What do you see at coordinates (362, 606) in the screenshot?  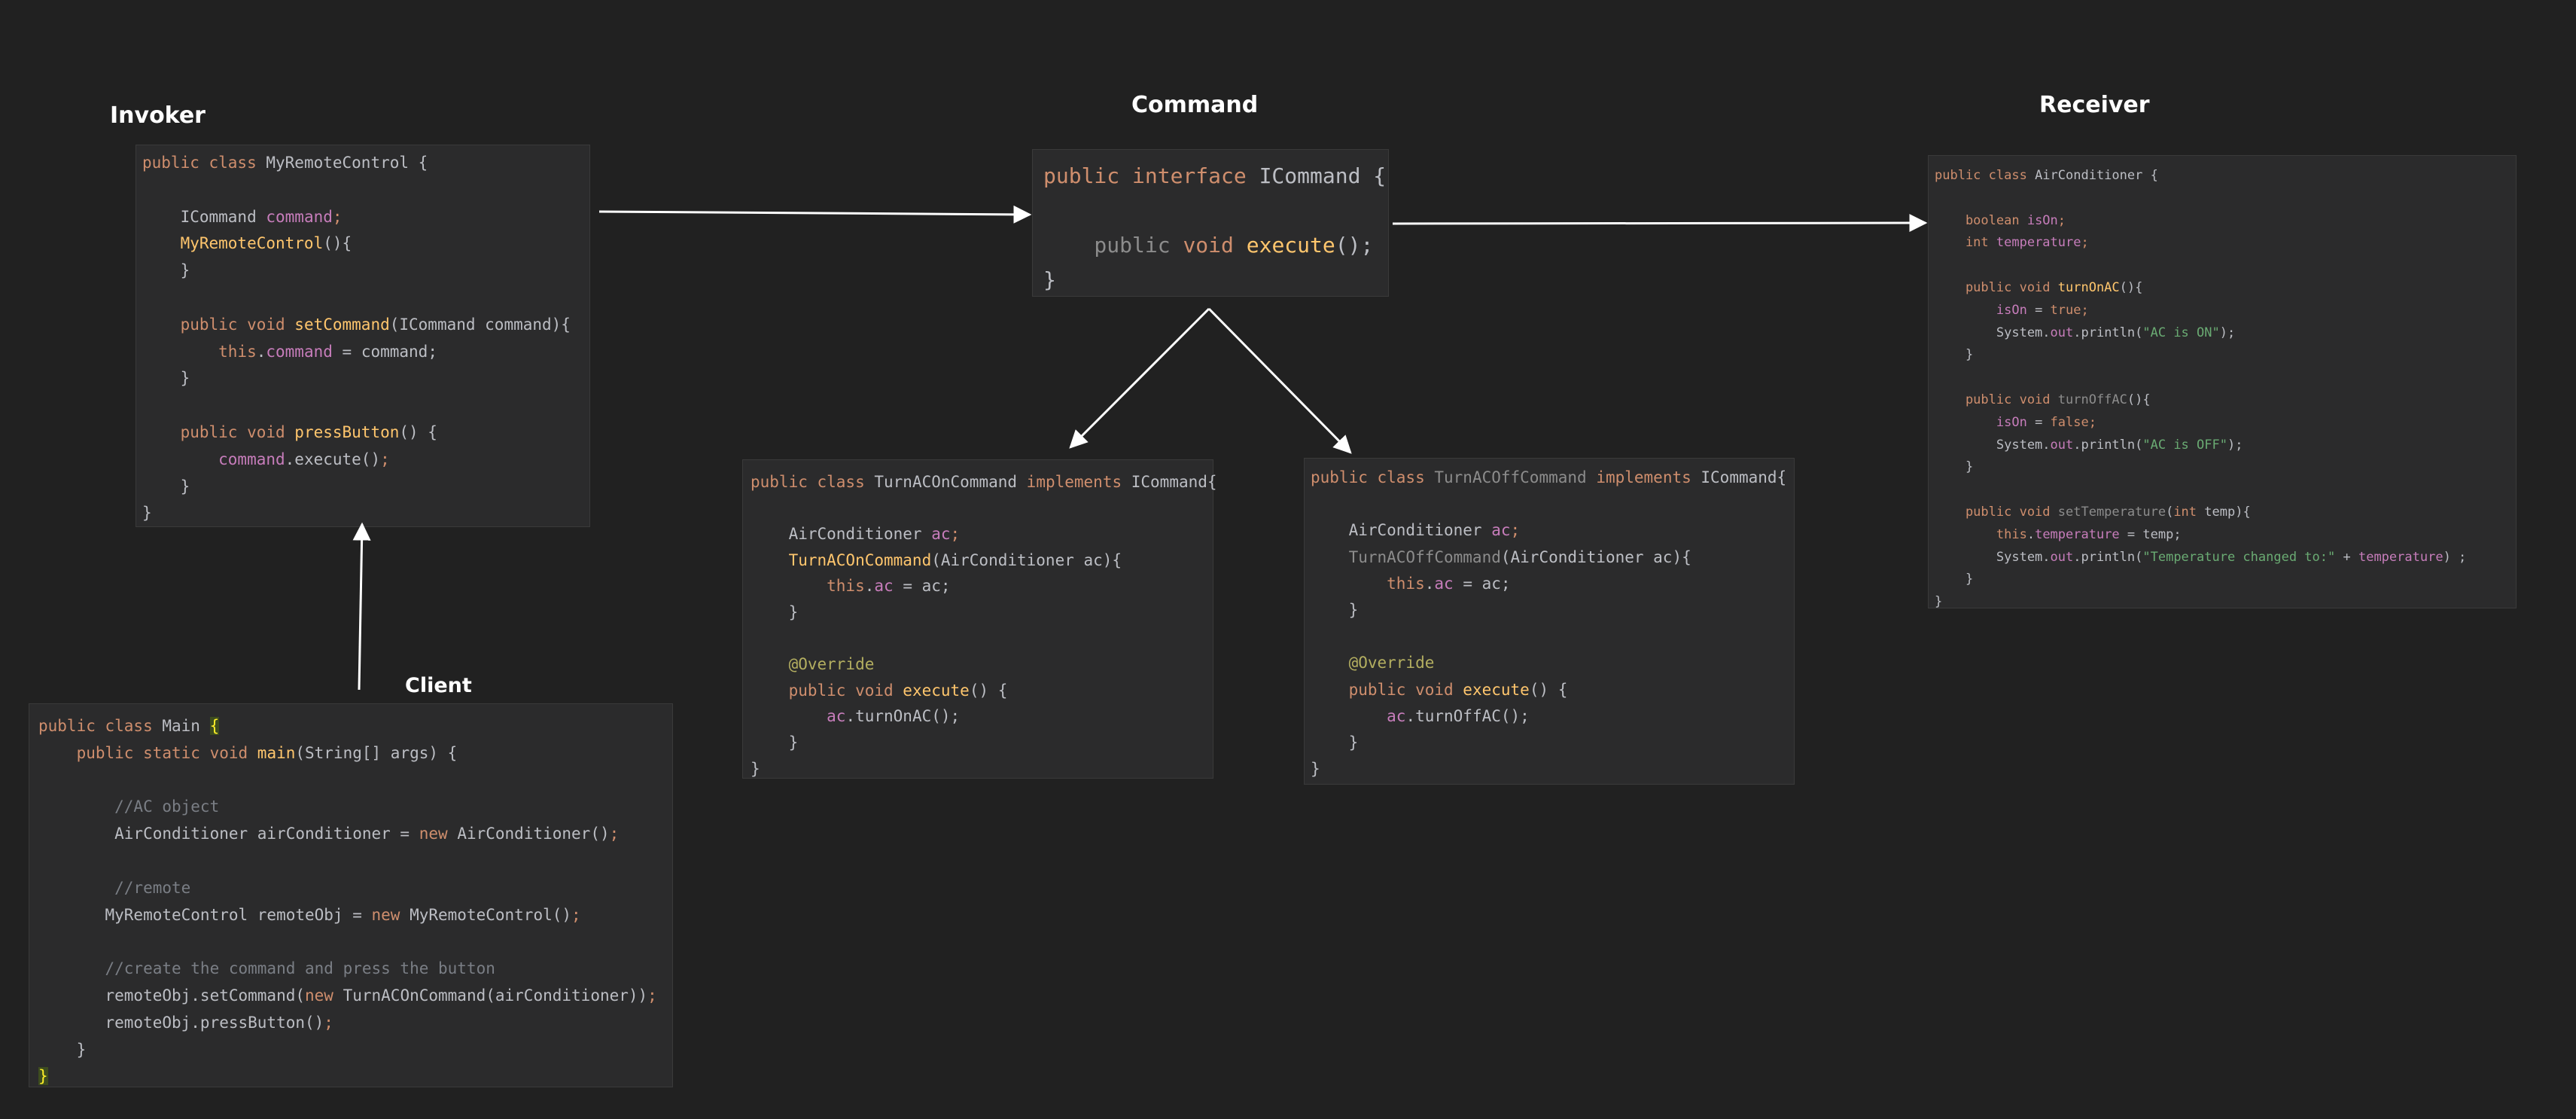 I see `client-to-invoker-arrow` at bounding box center [362, 606].